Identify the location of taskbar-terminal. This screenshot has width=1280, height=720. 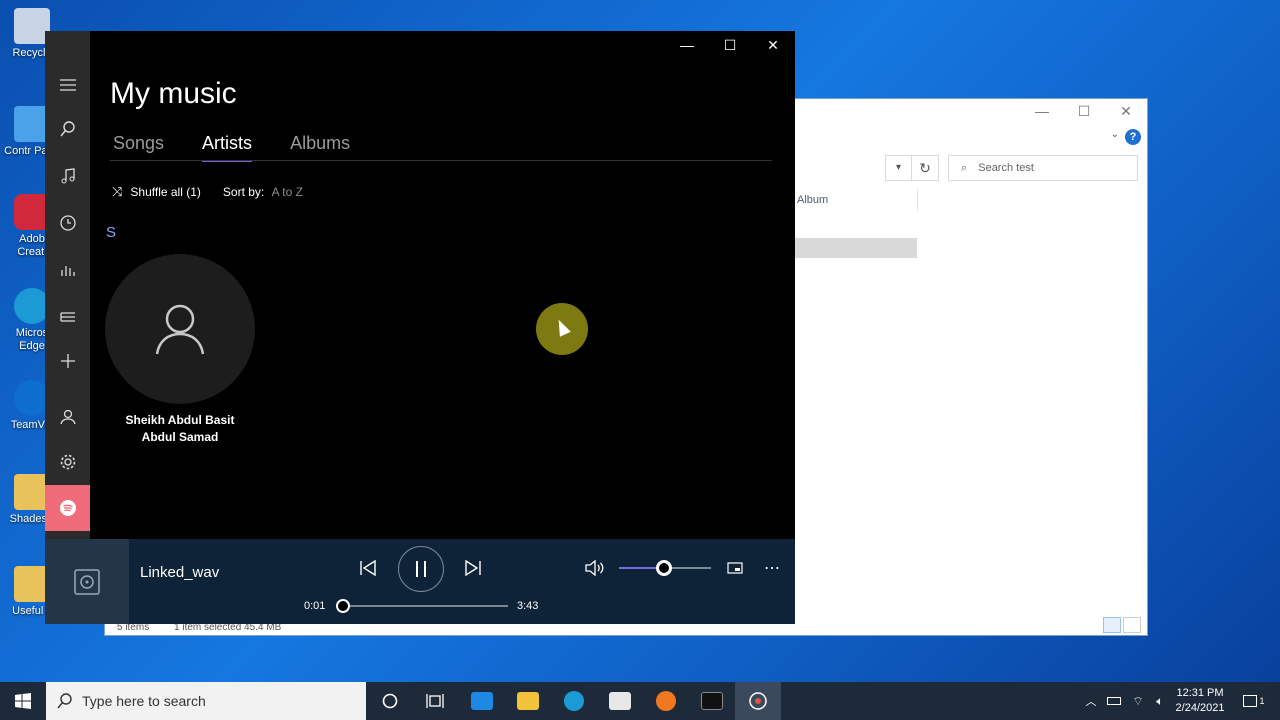
(712, 701).